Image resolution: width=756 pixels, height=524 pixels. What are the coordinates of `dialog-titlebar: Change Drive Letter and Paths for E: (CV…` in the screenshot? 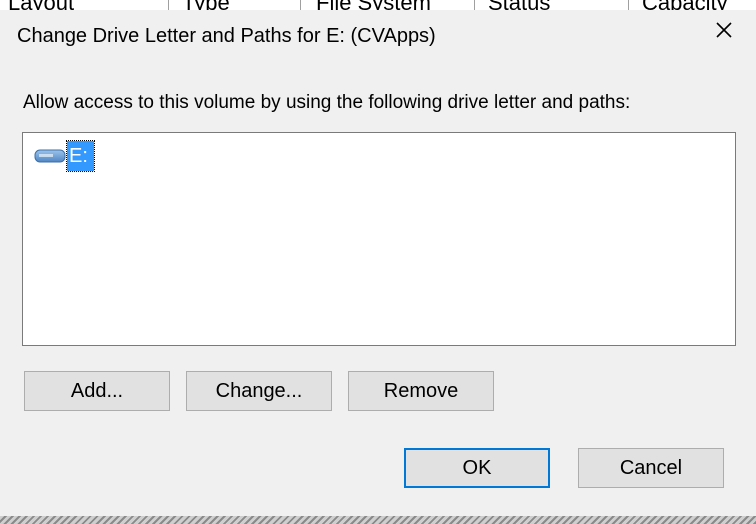 It's located at (378, 37).